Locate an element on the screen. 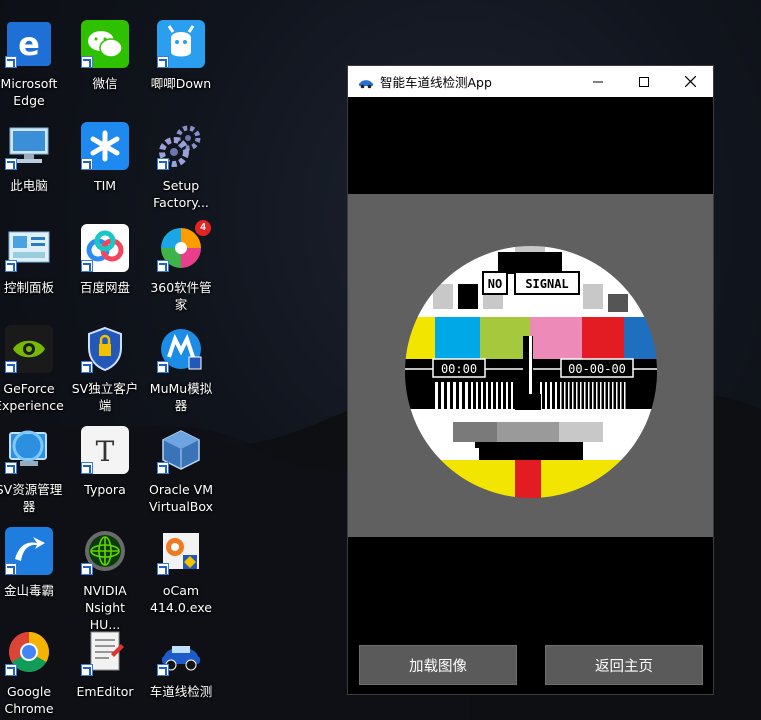 The height and width of the screenshot is (720, 761). load-image-button: 加载图像 is located at coordinates (438, 665).